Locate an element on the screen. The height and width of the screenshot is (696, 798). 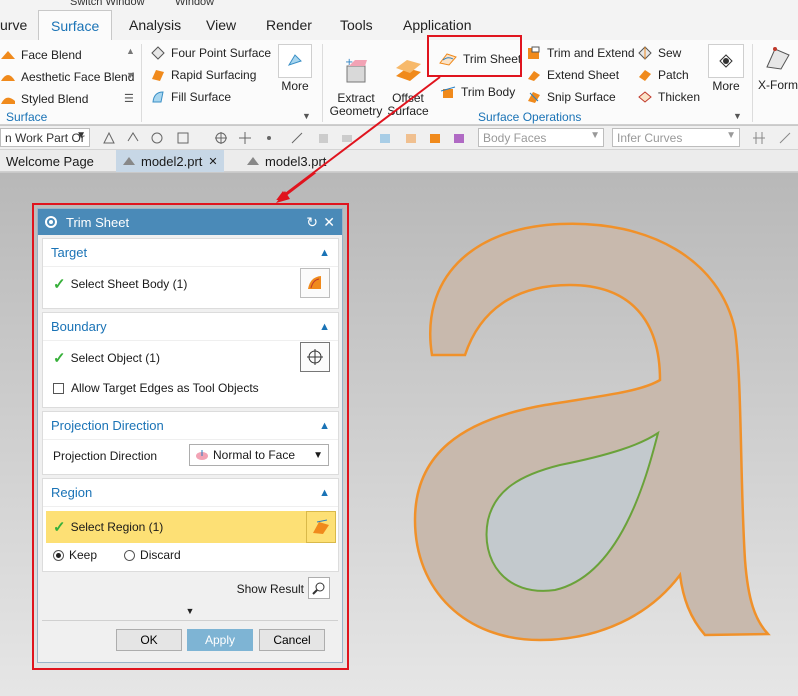
tab-curve: urve is located at coordinates (13, 25).